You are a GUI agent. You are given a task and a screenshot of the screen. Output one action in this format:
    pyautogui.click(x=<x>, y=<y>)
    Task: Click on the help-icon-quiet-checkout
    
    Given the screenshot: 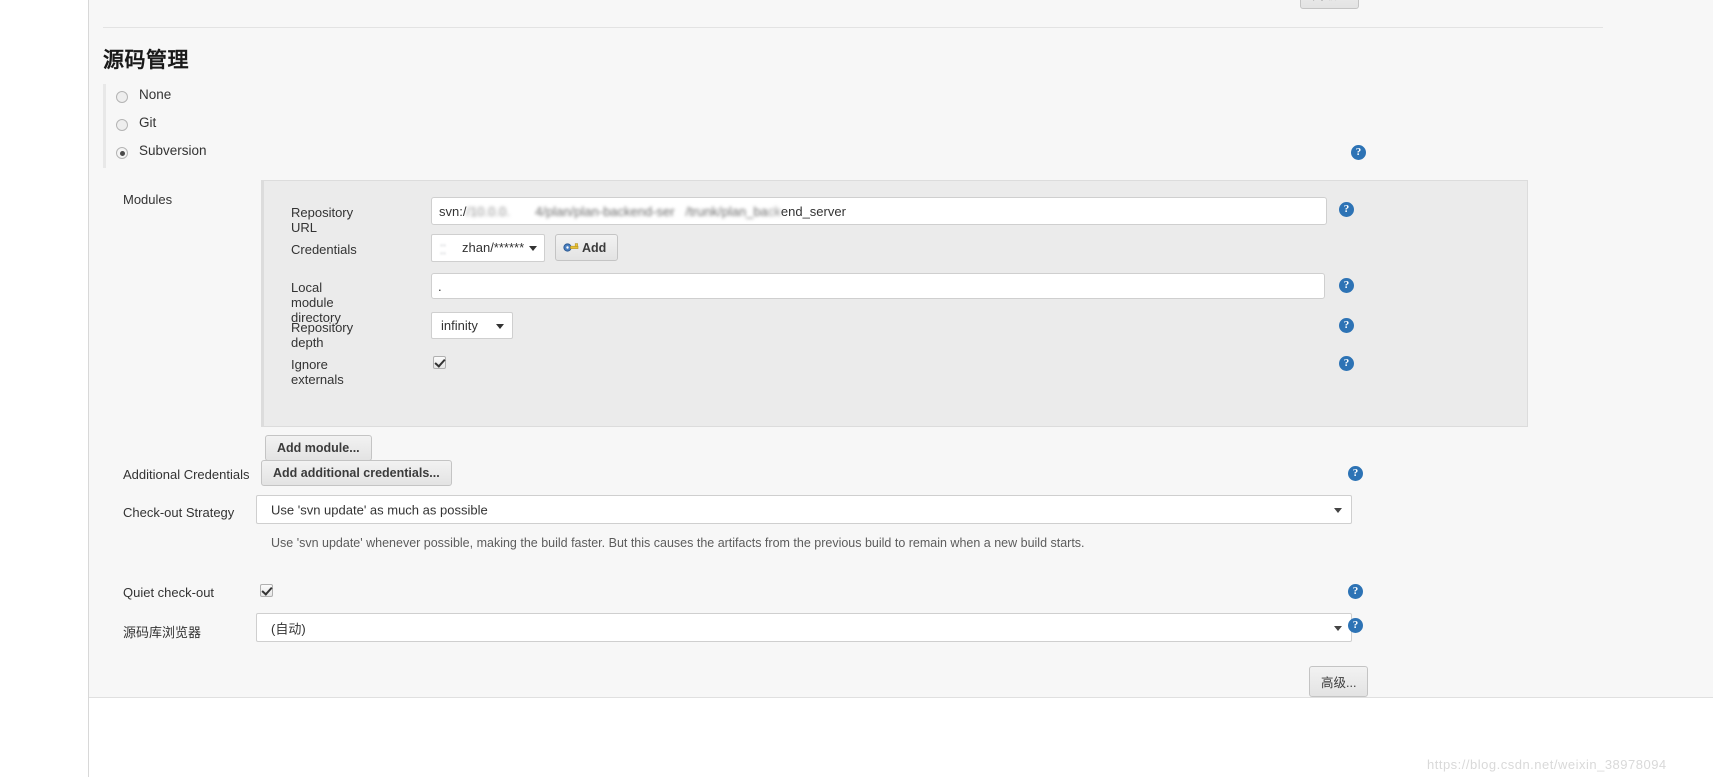 What is the action you would take?
    pyautogui.click(x=1355, y=591)
    